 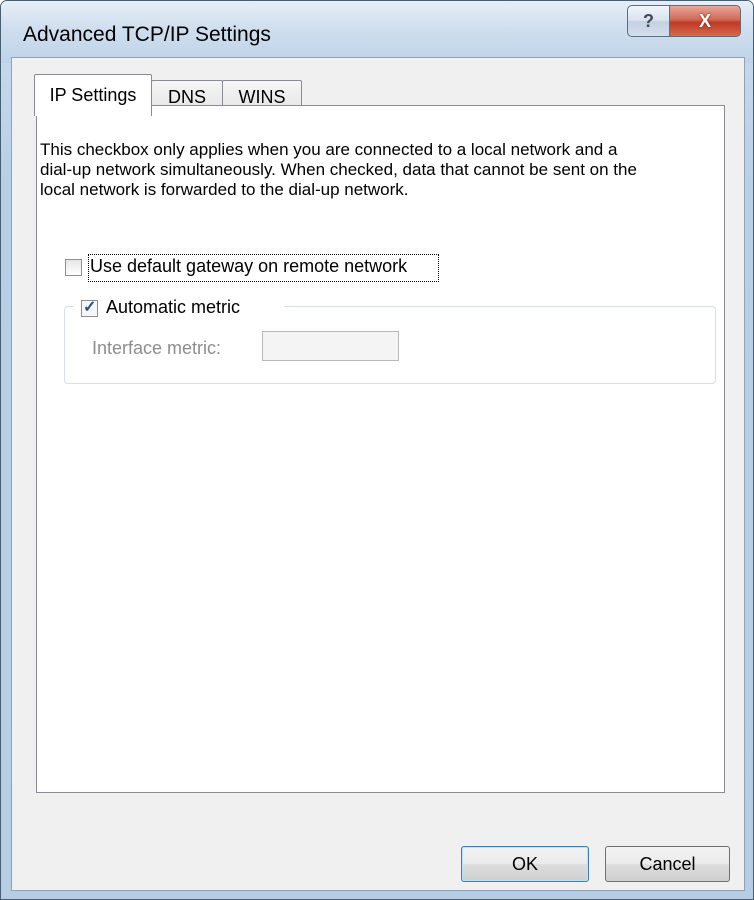 I want to click on title-bar: Advanced TCP/IP Settings ? X, so click(x=377, y=32).